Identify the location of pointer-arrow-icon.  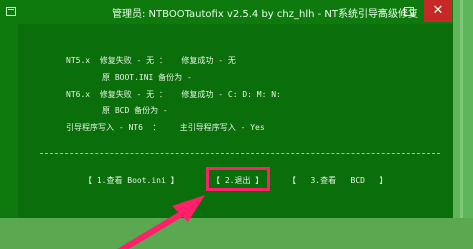
(161, 222).